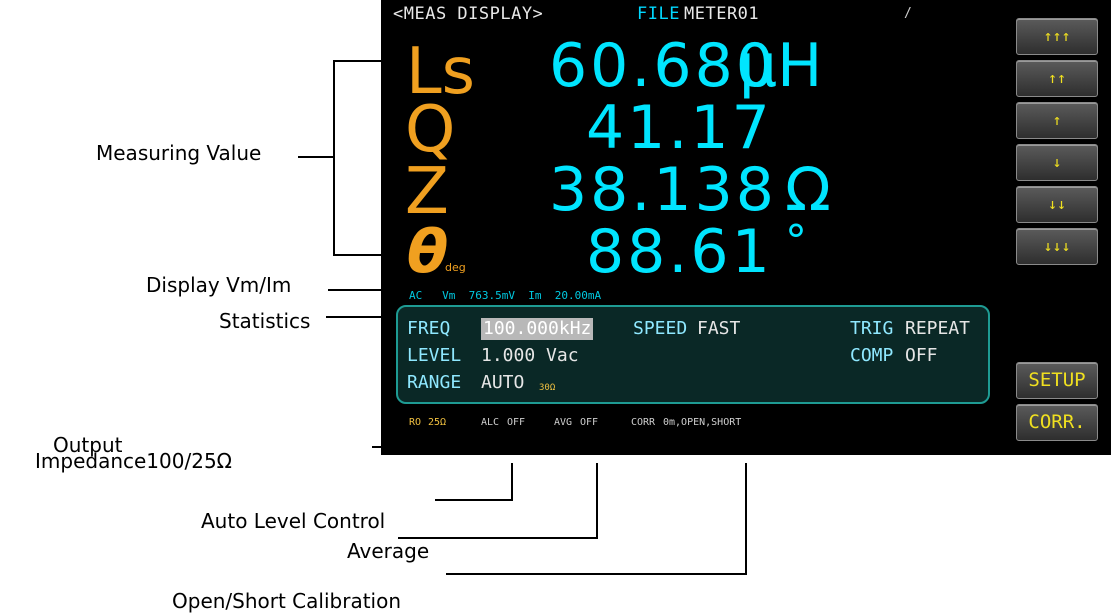 This screenshot has width=1111, height=614. I want to click on status-indicator: /, so click(908, 13).